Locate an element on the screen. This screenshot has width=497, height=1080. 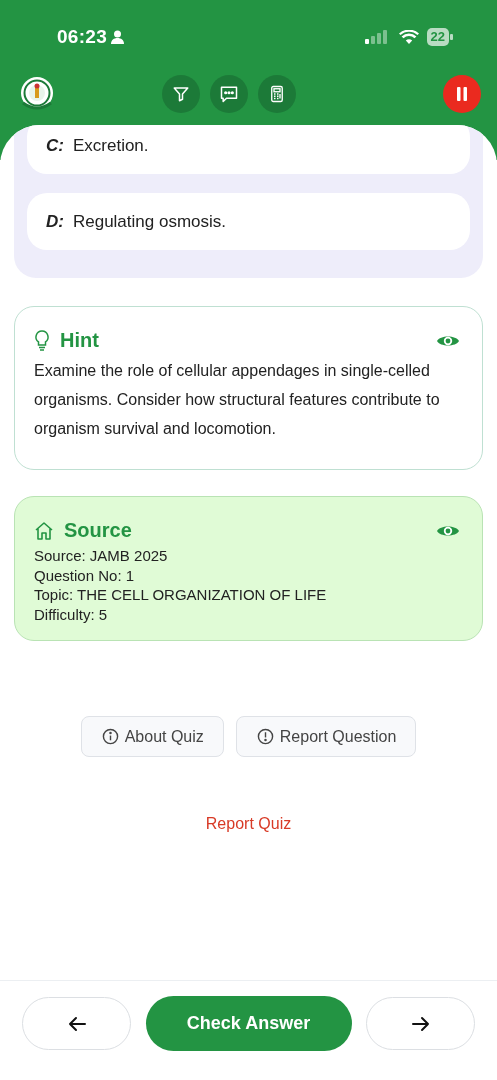
left-arrow-icon is located at coordinates (76, 1023).